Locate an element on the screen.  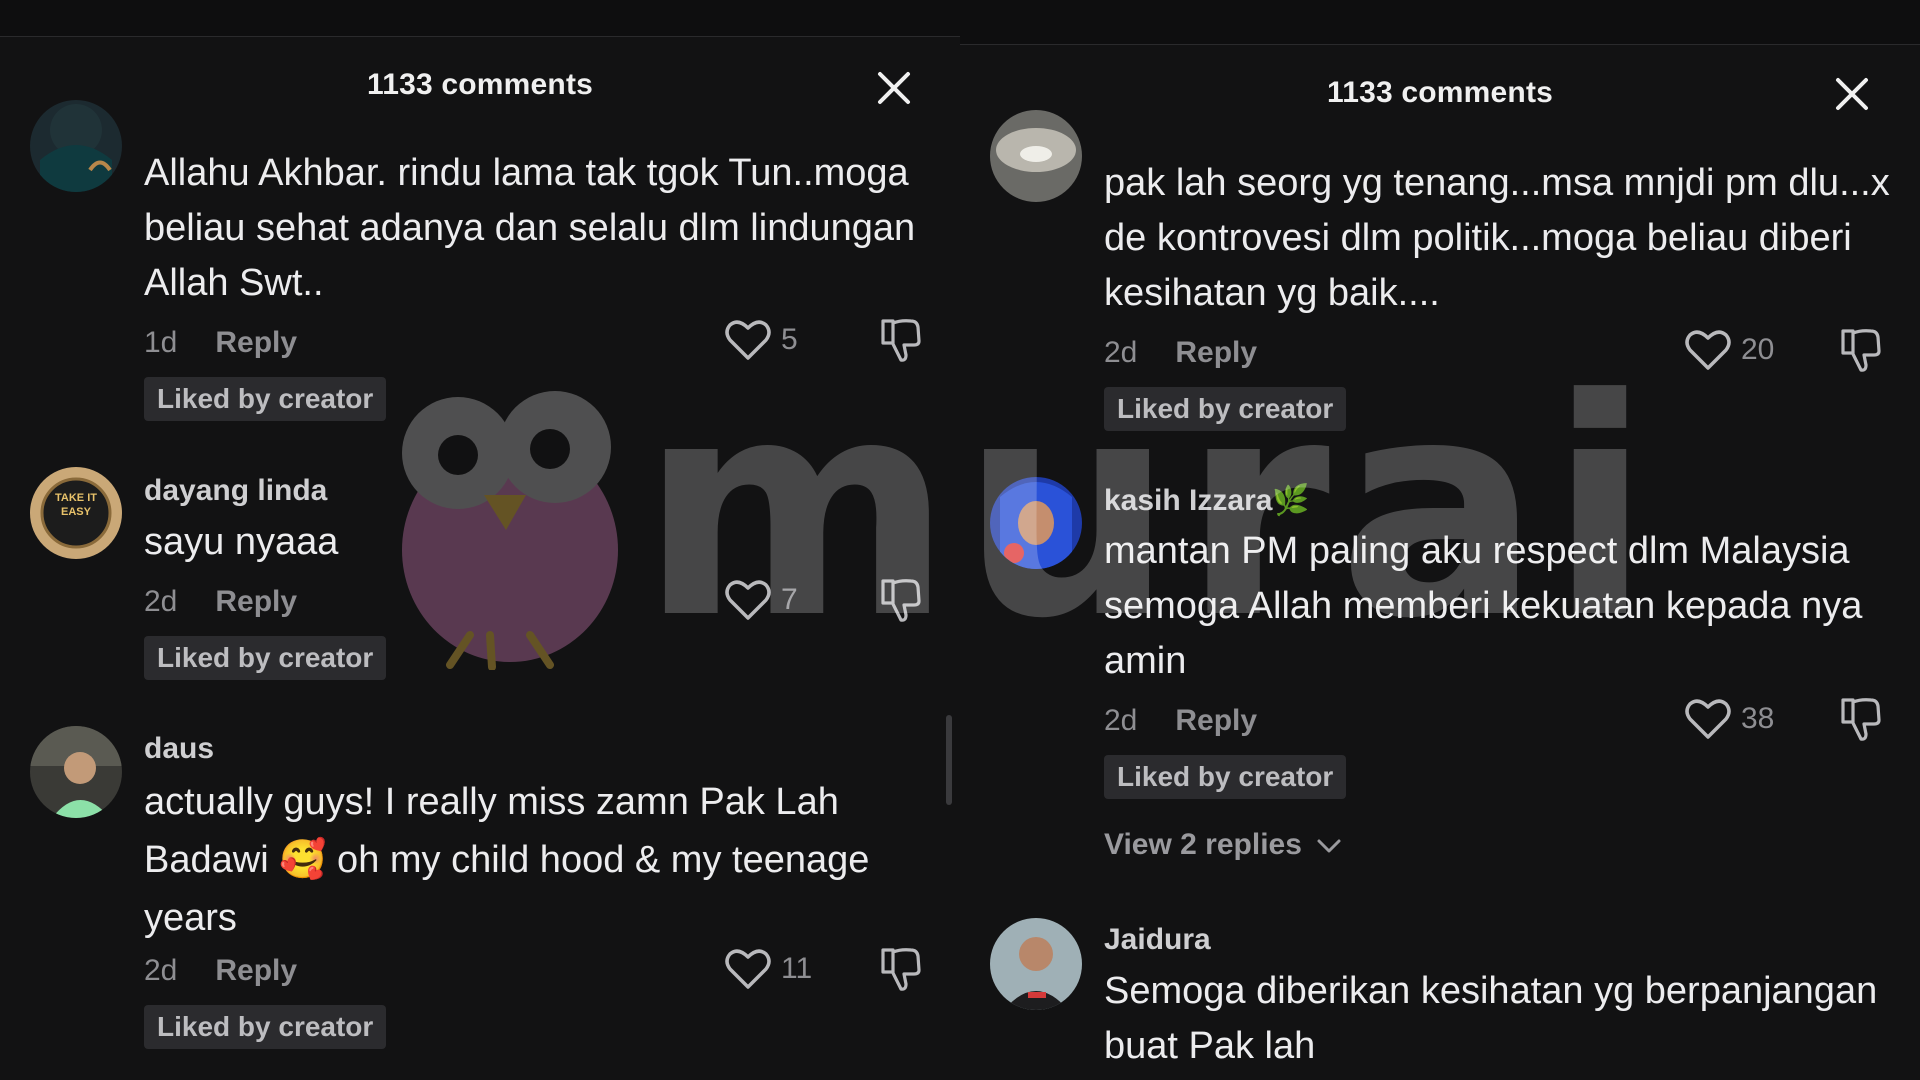
like-count: 11 is located at coordinates (797, 968).